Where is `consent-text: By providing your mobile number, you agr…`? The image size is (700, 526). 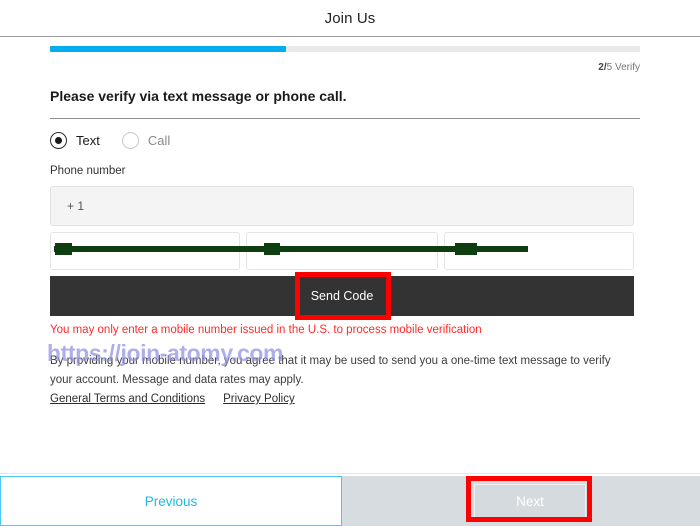 consent-text: By providing your mobile number, you agr… is located at coordinates (330, 370).